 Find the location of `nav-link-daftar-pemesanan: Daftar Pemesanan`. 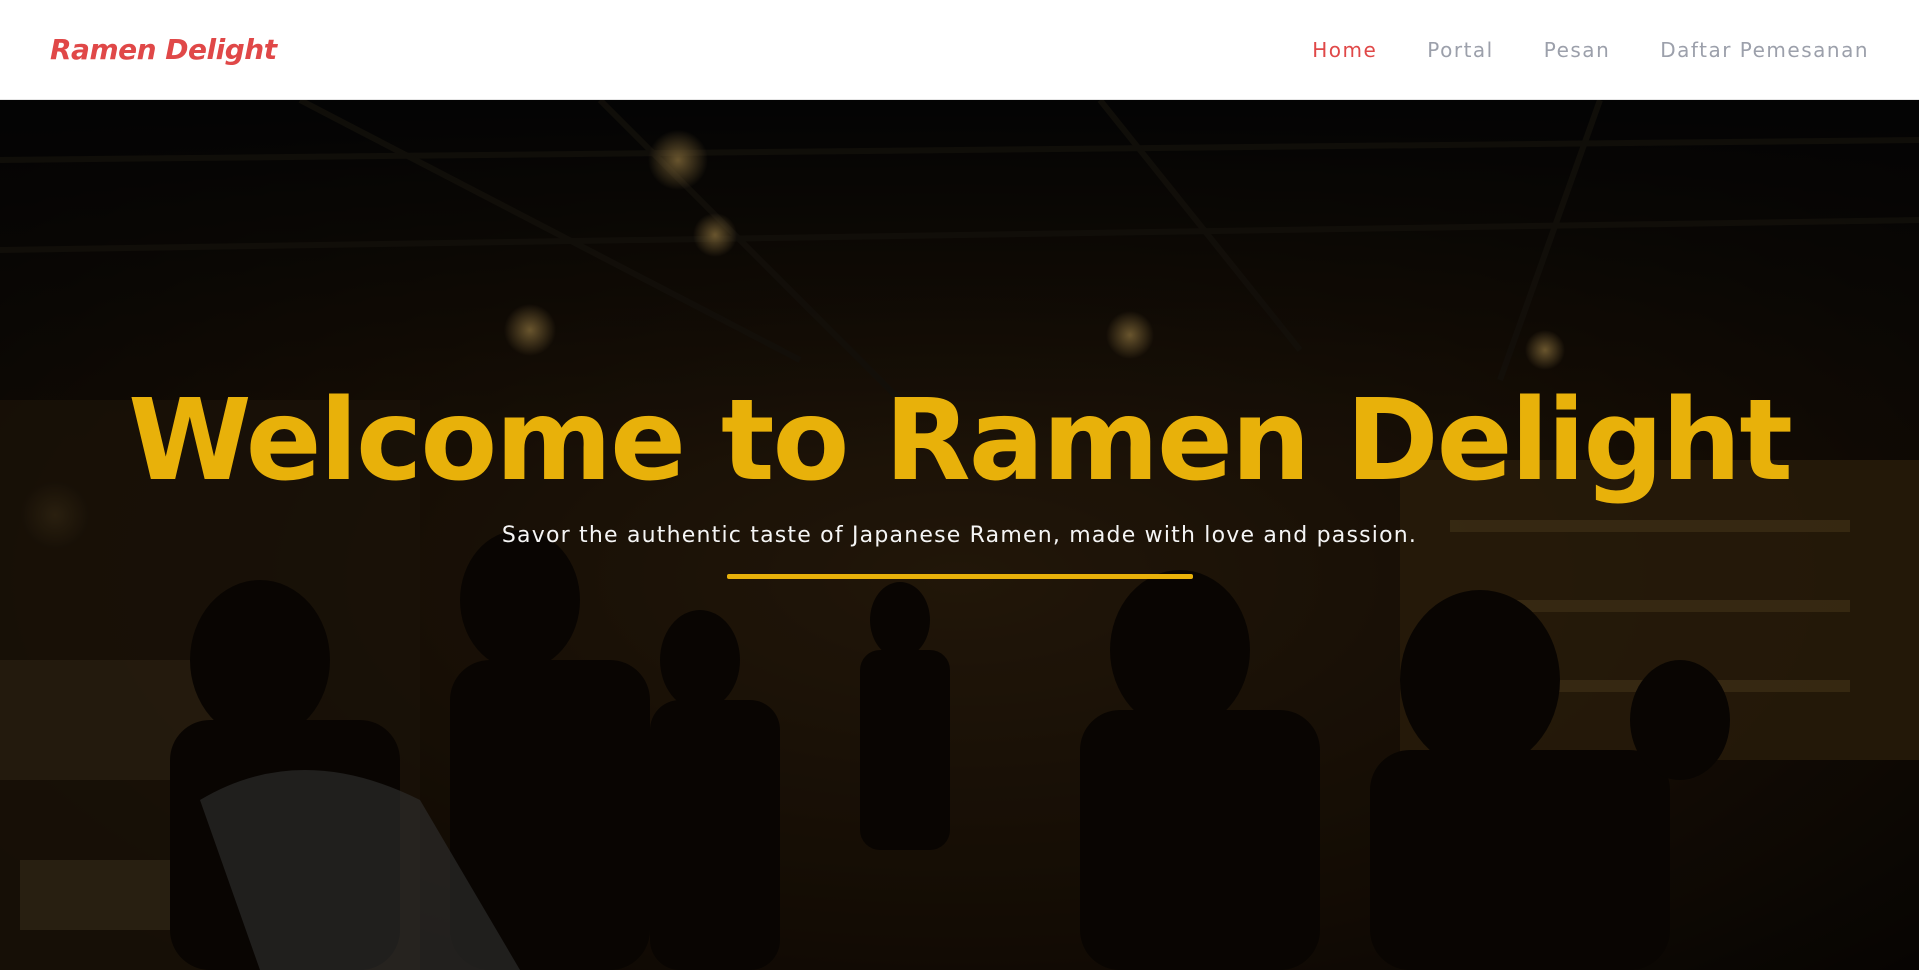

nav-link-daftar-pemesanan: Daftar Pemesanan is located at coordinates (1764, 50).